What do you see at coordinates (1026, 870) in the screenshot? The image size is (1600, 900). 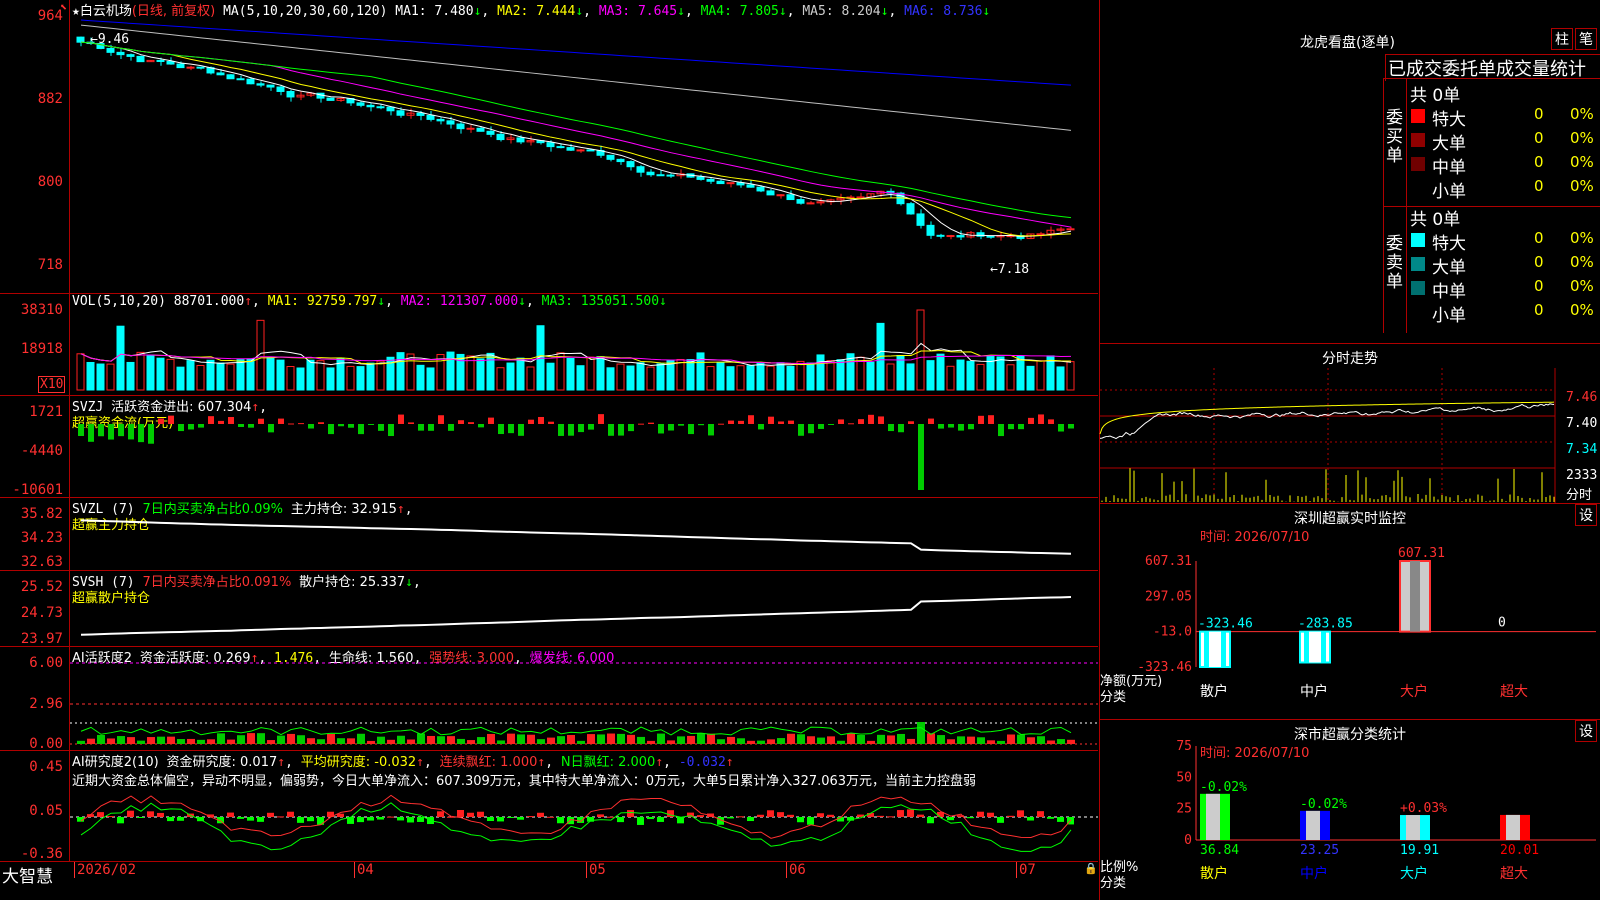 I see `x-label: 07` at bounding box center [1026, 870].